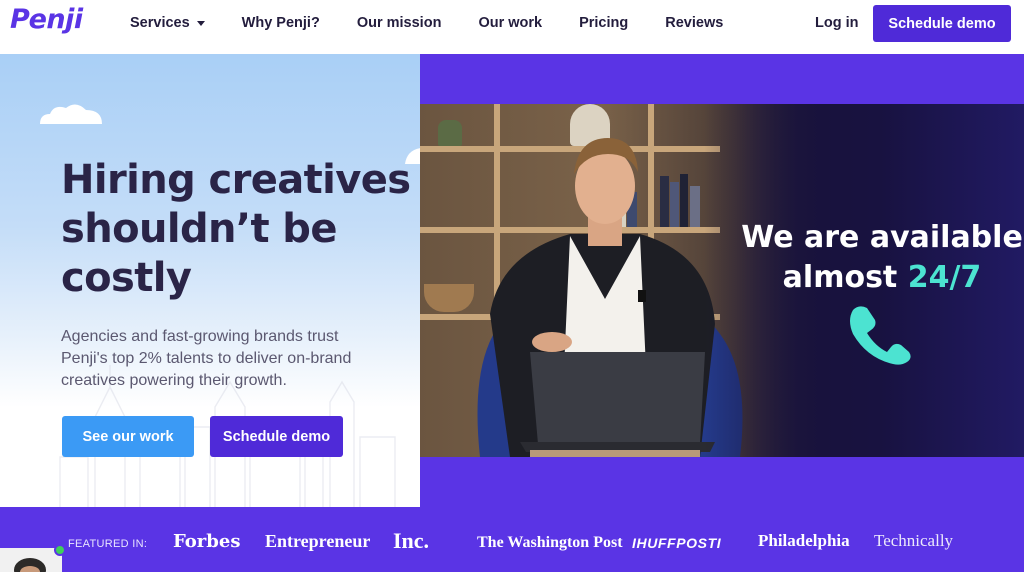 The height and width of the screenshot is (572, 1024). Describe the element at coordinates (694, 23) in the screenshot. I see `nav-item-reviews: Reviews` at that location.